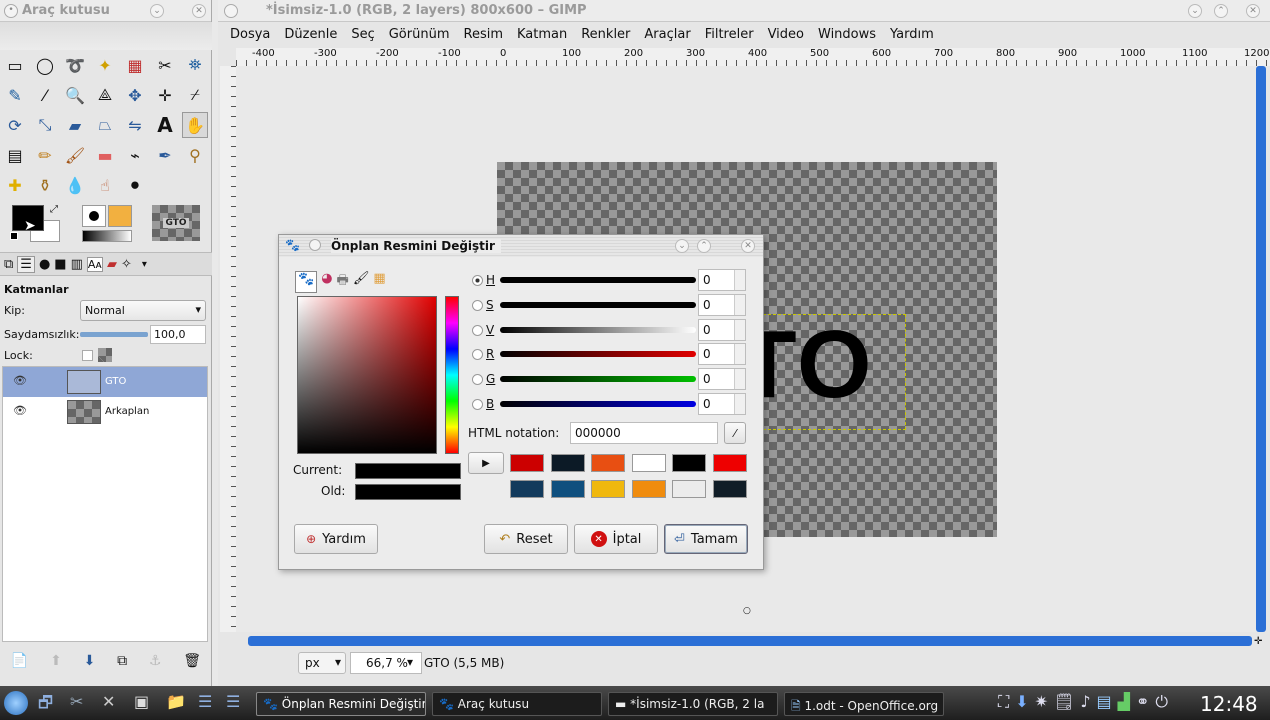 This screenshot has width=1270, height=720. Describe the element at coordinates (76, 701) in the screenshot. I see `tools-launcher-icon: ✂` at that location.